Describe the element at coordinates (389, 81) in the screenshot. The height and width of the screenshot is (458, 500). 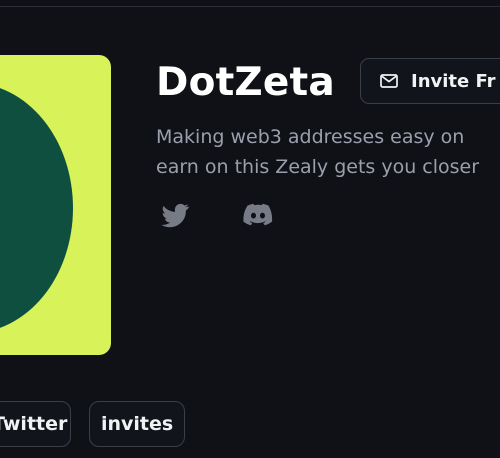
I see `mail-icon` at that location.